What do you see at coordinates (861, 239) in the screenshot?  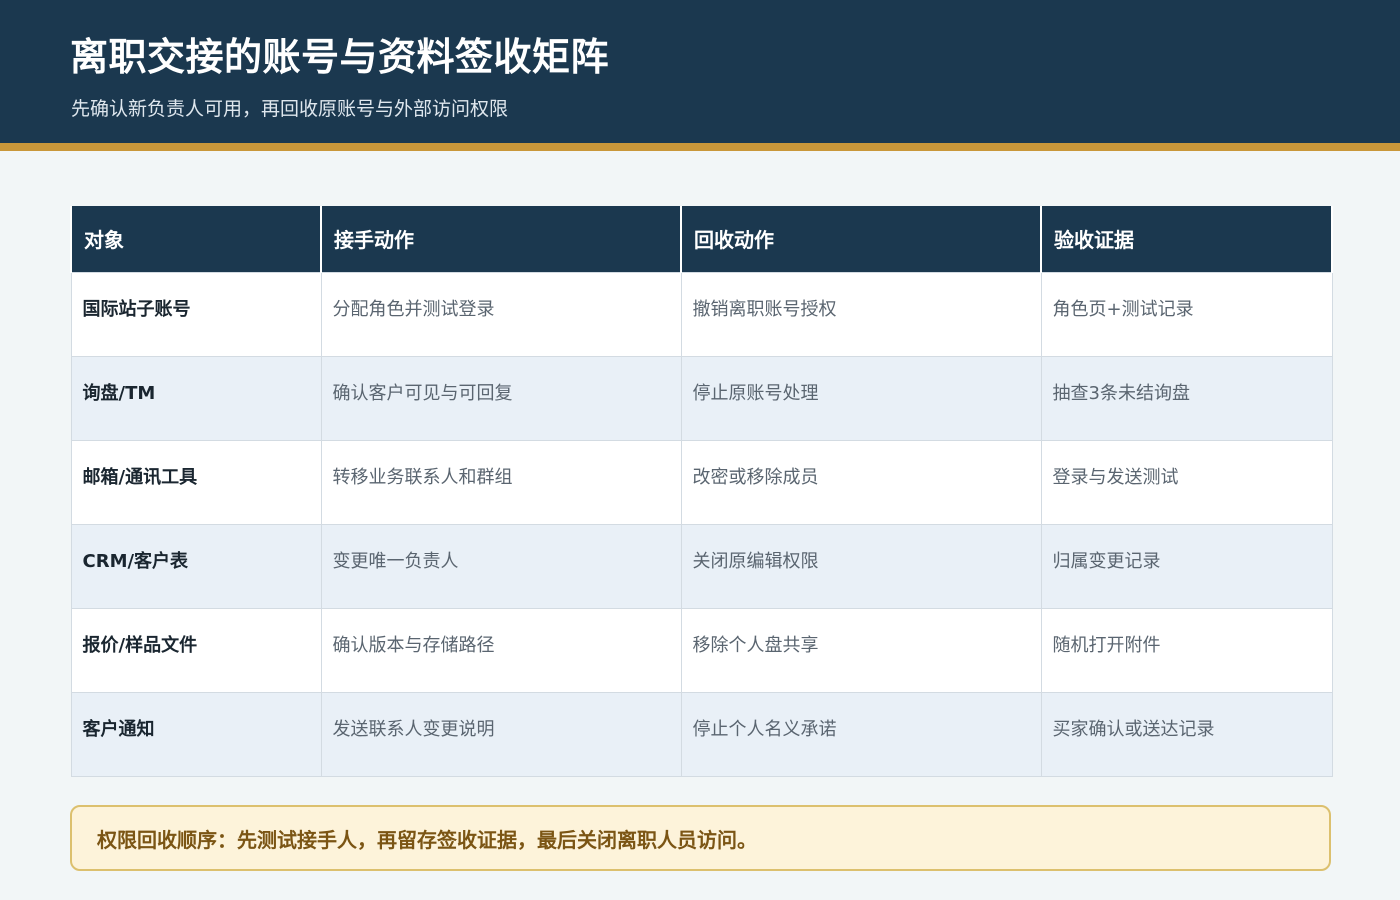 I see `column-header-revoke-action: 回收动作` at bounding box center [861, 239].